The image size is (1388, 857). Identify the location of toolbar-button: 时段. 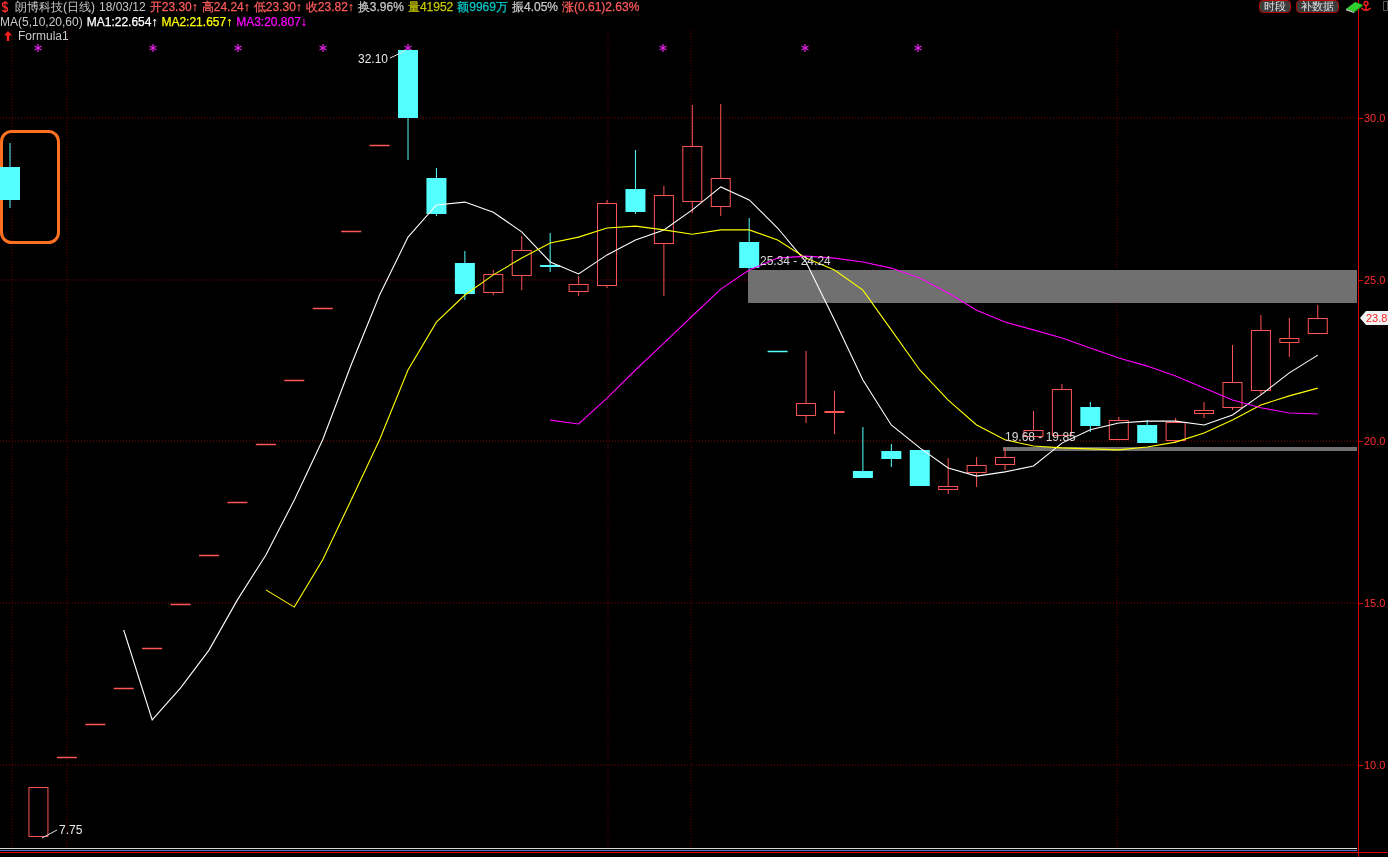
(1275, 6).